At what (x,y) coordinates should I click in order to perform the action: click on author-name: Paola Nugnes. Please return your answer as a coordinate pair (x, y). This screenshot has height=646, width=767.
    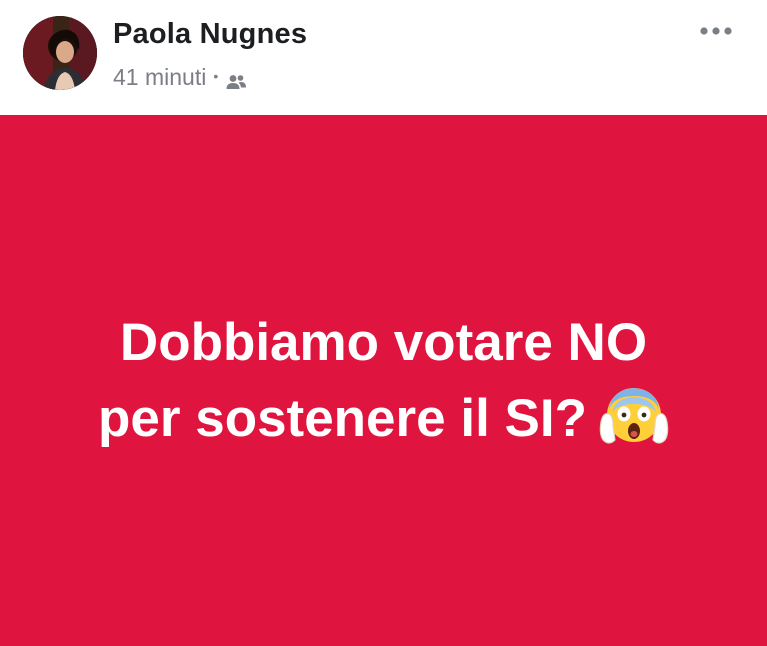
    Looking at the image, I should click on (210, 34).